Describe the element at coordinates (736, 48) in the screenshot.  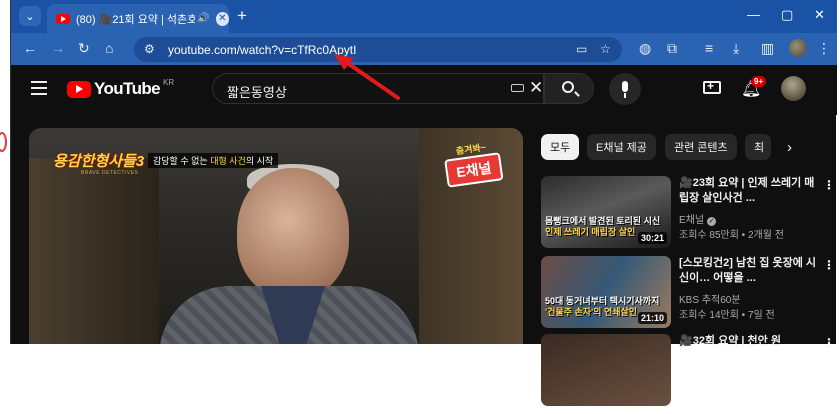
I see `download-icon: ⤓` at that location.